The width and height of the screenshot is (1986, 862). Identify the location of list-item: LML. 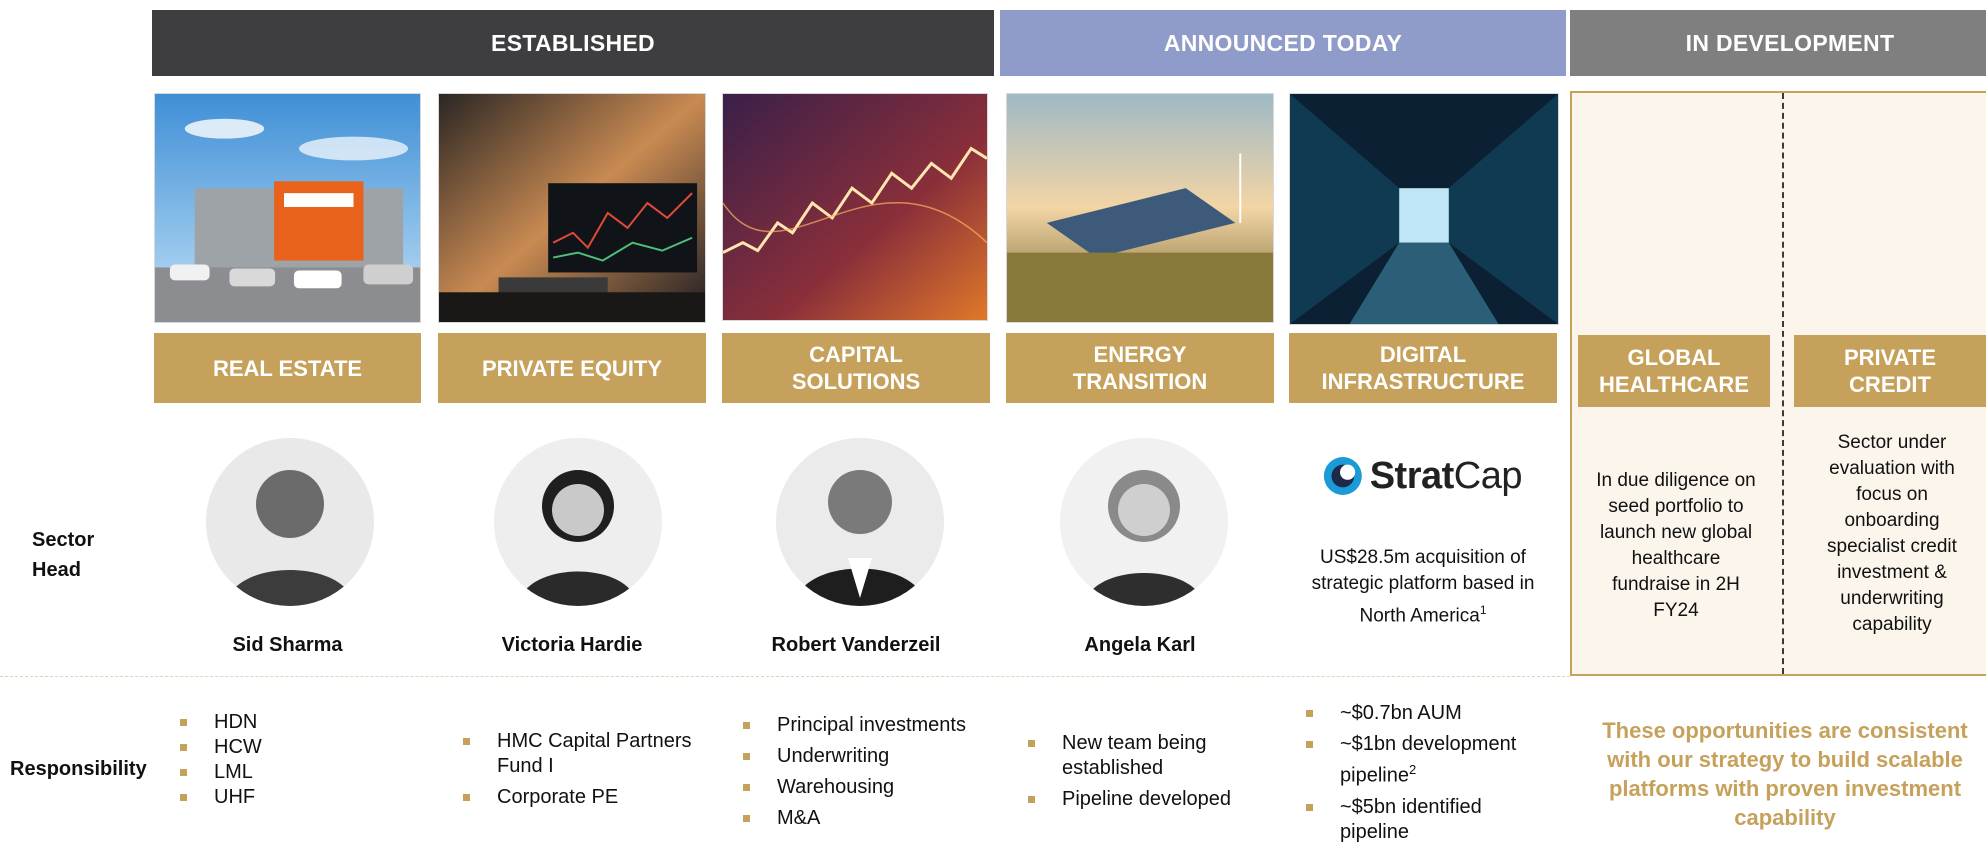
(295, 772).